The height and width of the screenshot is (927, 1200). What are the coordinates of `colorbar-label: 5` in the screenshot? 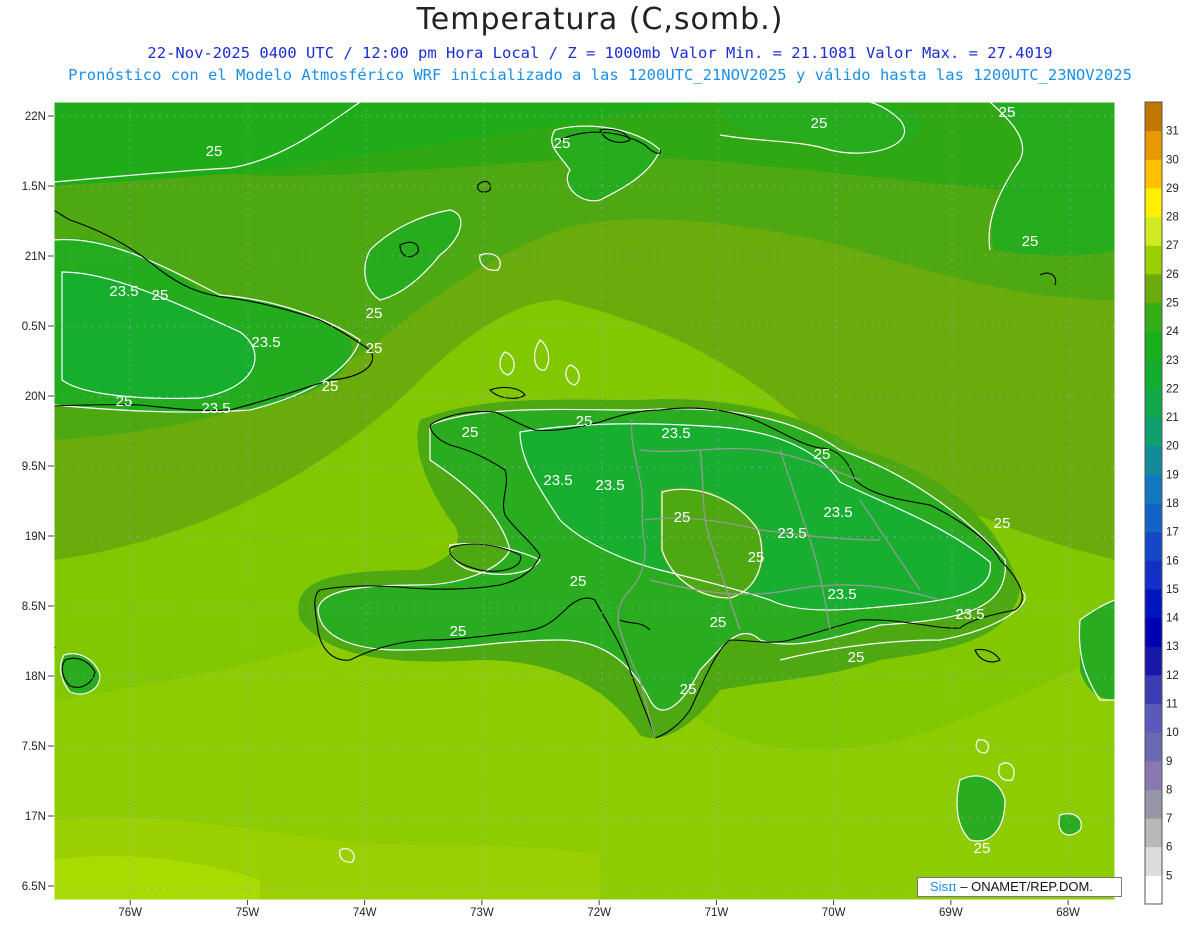 It's located at (1169, 876).